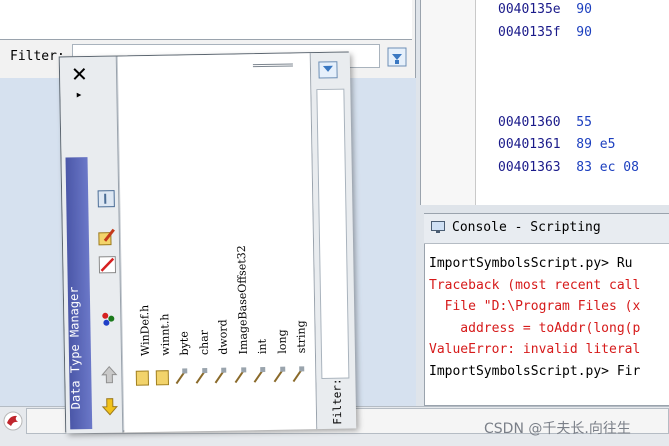 The height and width of the screenshot is (446, 669). I want to click on drag-grip, so click(272, 65).